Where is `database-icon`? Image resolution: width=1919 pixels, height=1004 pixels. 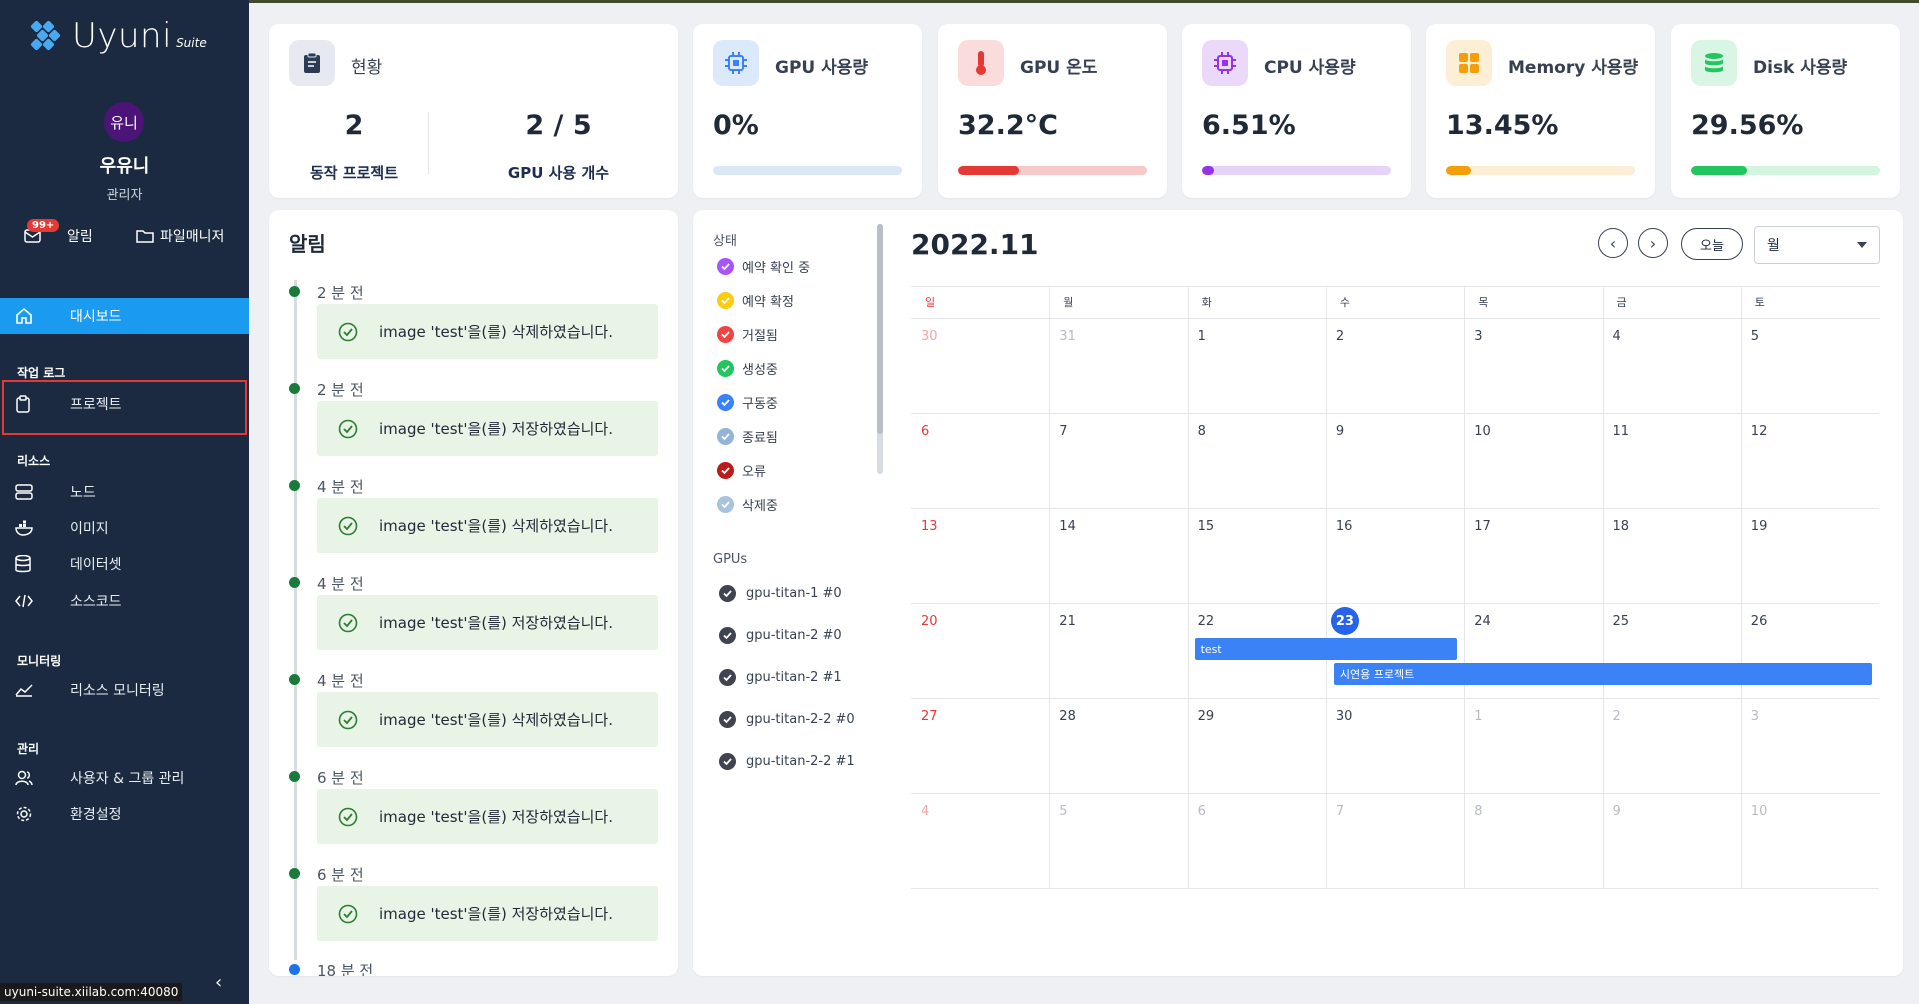
database-icon is located at coordinates (1714, 63).